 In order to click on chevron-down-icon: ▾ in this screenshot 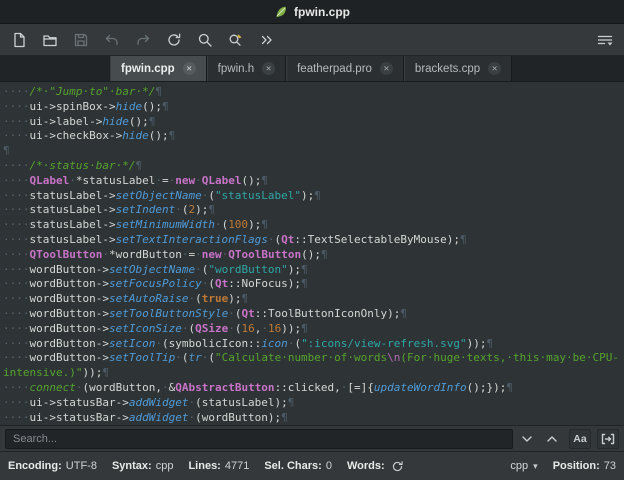, I will do `click(535, 465)`.